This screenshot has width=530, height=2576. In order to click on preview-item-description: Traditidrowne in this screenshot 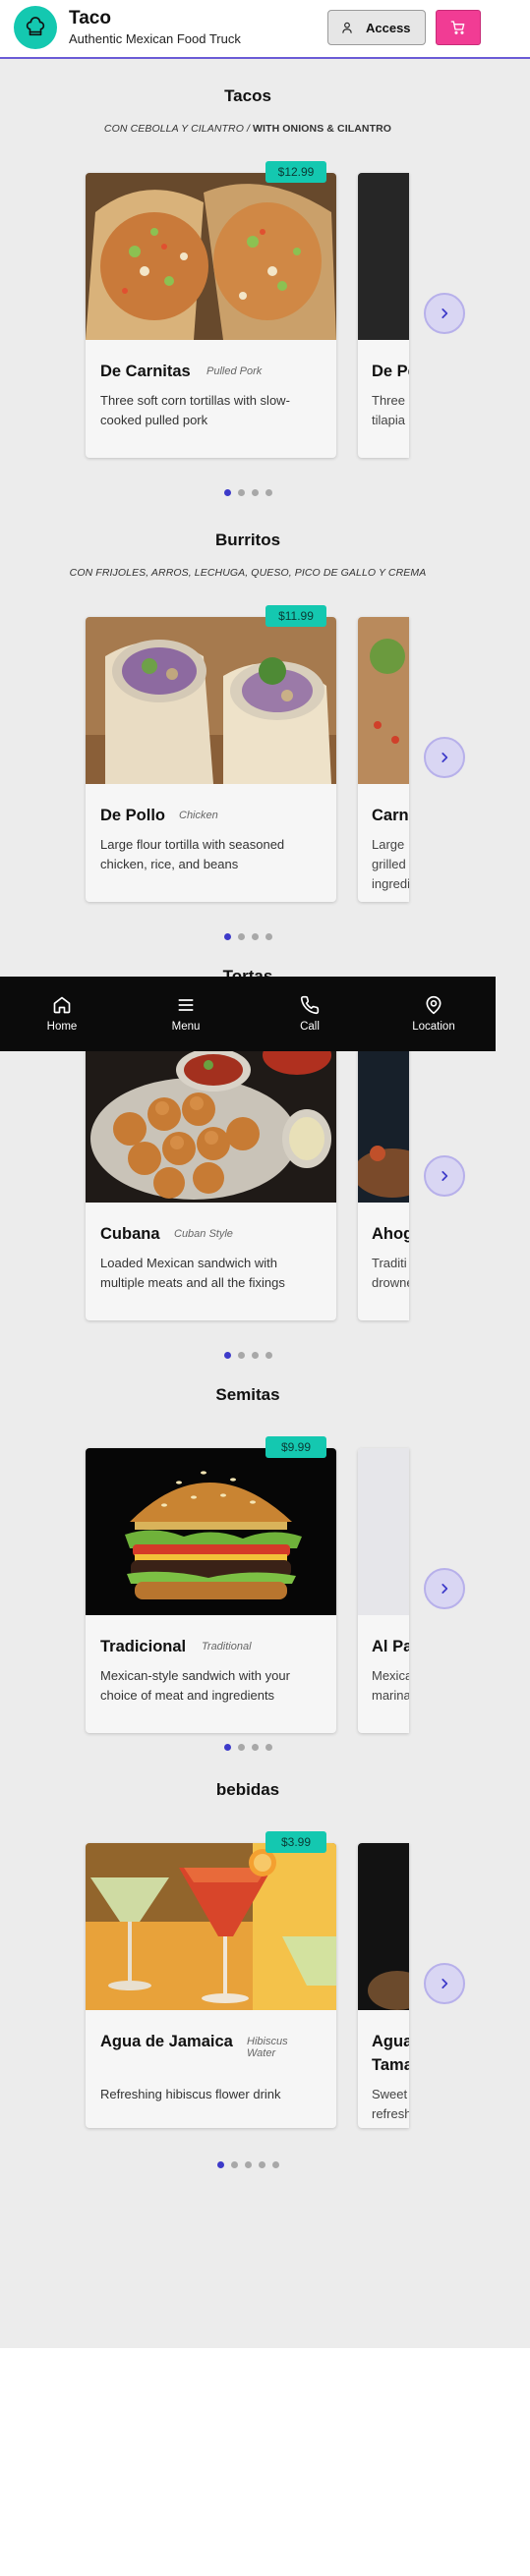, I will do `click(391, 1273)`.